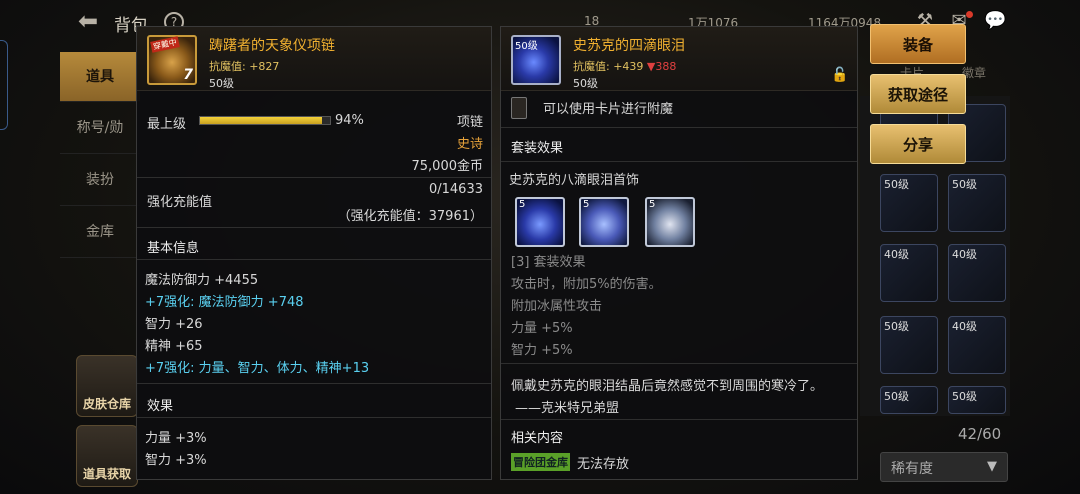 The image size is (1080, 494). Describe the element at coordinates (540, 462) in the screenshot. I see `guild-vault-tag: 冒险团金库` at that location.